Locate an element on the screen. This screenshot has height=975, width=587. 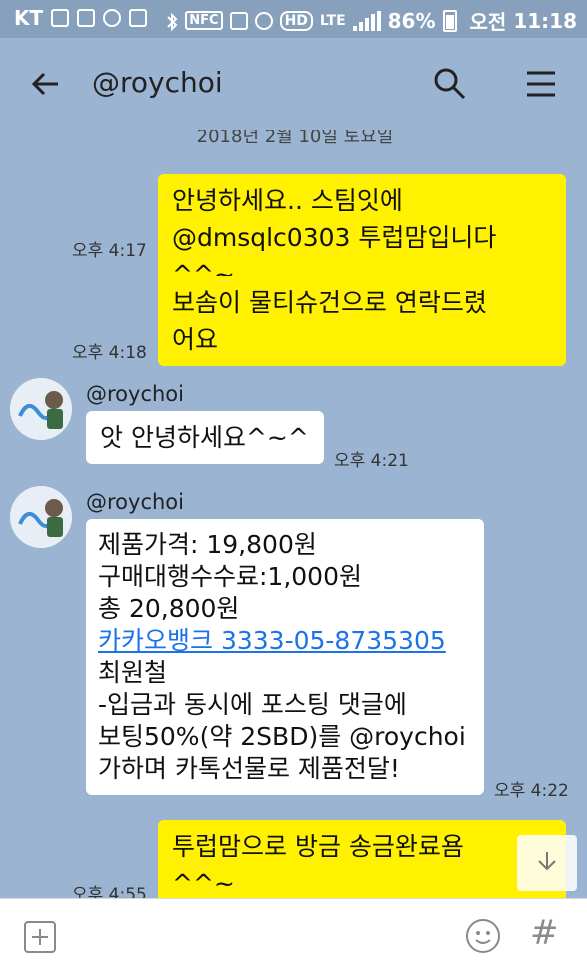
battery-icon is located at coordinates (449, 20).